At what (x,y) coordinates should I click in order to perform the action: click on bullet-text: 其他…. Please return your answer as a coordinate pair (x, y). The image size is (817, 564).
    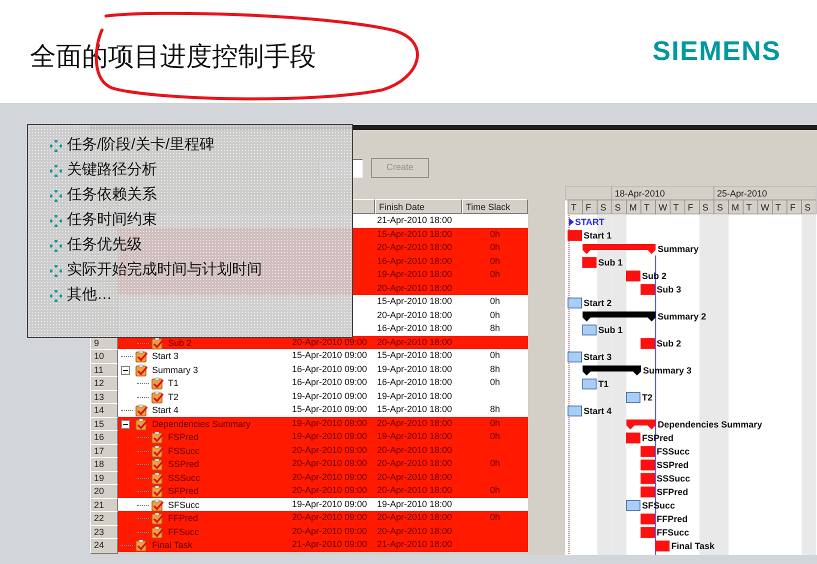
    Looking at the image, I should click on (89, 295).